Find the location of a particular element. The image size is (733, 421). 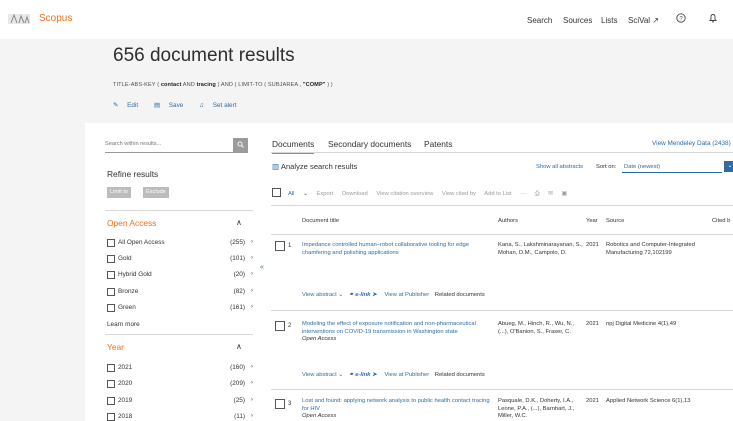

view-mendeley-data-link: View Mendeley Data (2438) is located at coordinates (691, 143).